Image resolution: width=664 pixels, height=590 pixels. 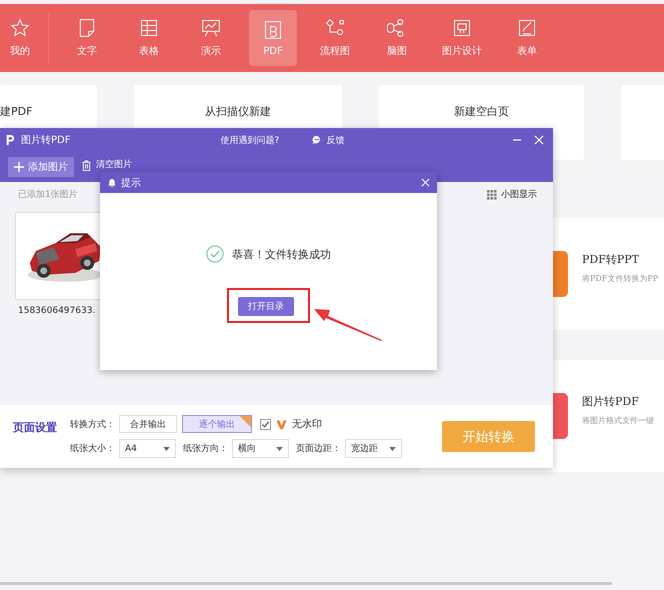 I want to click on close-button, so click(x=425, y=182).